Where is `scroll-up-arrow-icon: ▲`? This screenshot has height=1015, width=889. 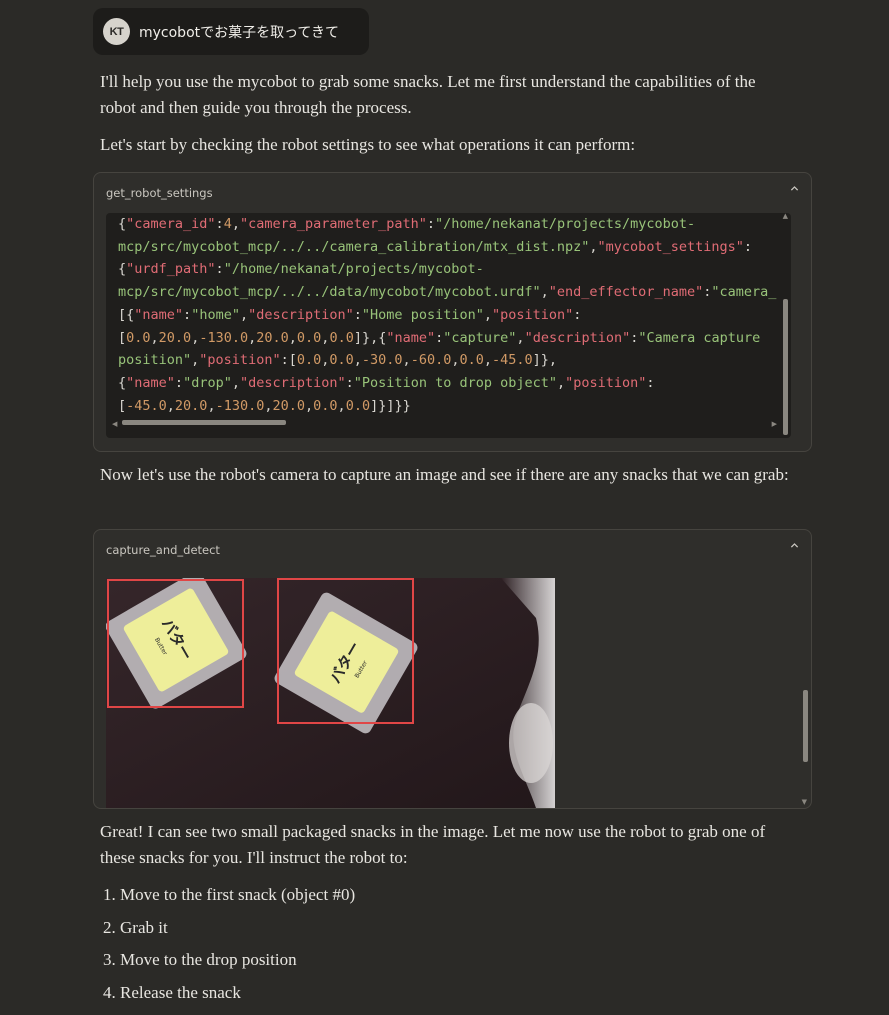 scroll-up-arrow-icon: ▲ is located at coordinates (785, 216).